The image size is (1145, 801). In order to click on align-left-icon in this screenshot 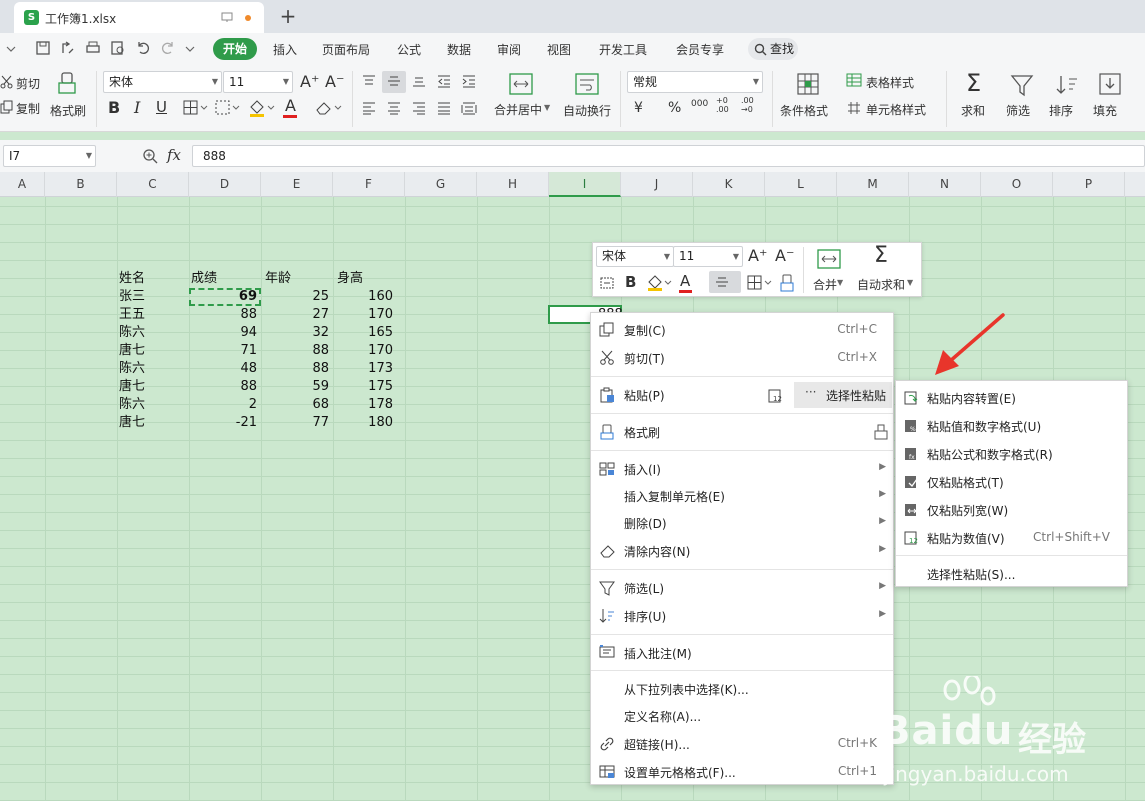, I will do `click(369, 108)`.